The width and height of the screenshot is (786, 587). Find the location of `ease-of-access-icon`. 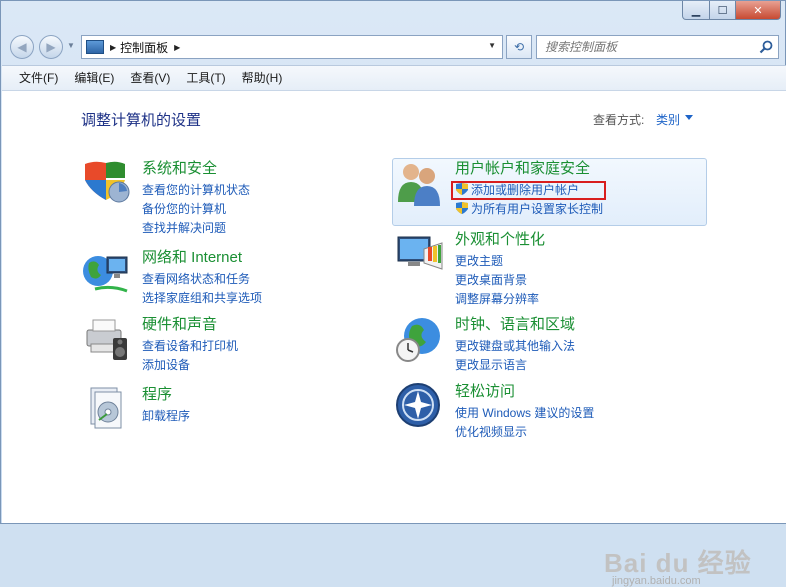

ease-of-access-icon is located at coordinates (418, 405).